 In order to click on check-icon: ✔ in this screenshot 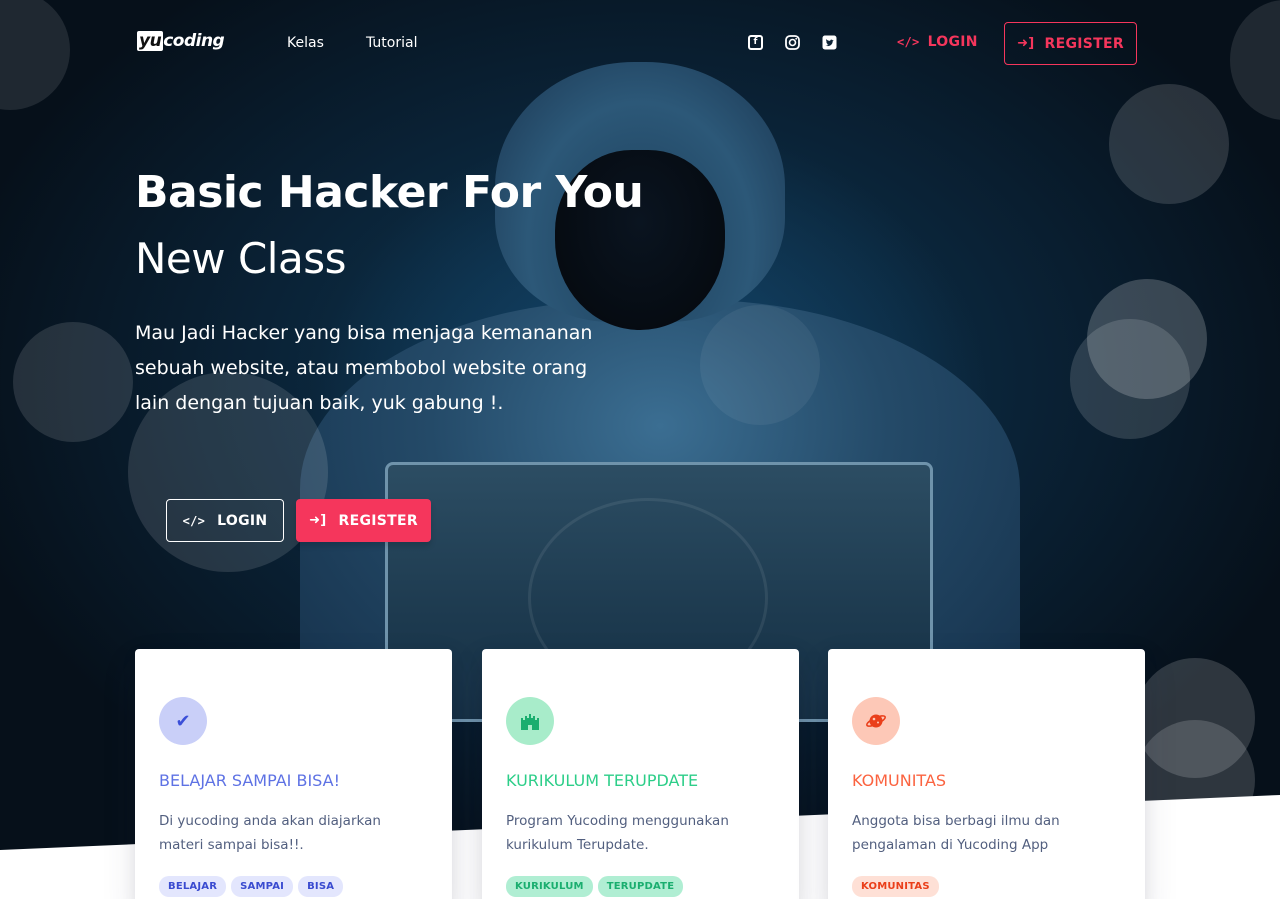, I will do `click(183, 721)`.